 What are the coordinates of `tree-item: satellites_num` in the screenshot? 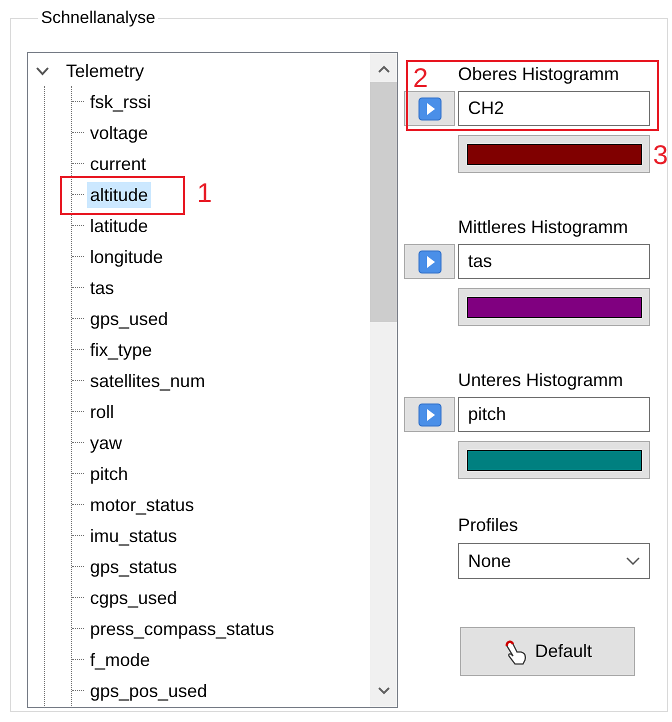 It's located at (147, 381).